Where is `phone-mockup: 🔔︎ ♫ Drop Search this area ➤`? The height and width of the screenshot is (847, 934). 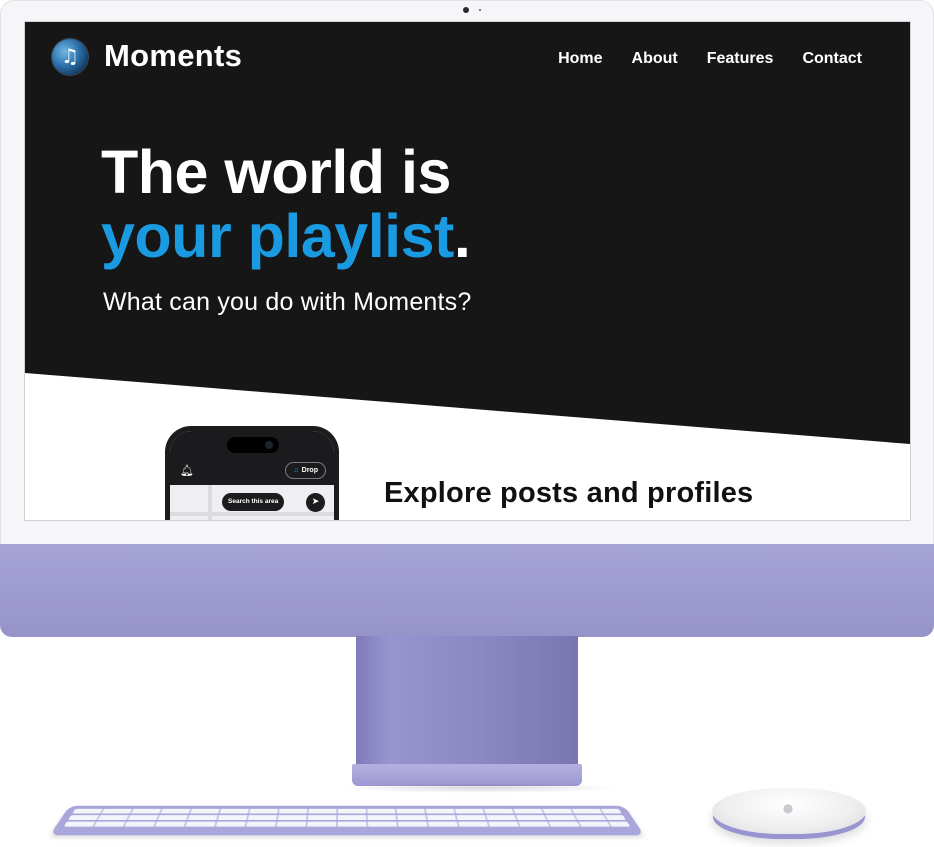
phone-mockup: 🔔︎ ♫ Drop Search this area ➤ is located at coordinates (252, 473).